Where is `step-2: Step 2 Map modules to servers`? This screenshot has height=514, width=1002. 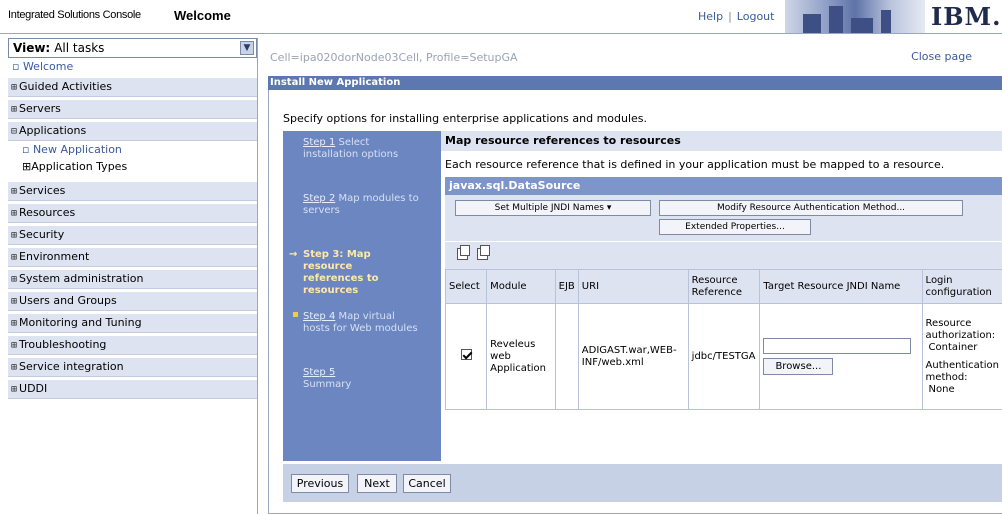
step-2: Step 2 Map modules to servers is located at coordinates (353, 205).